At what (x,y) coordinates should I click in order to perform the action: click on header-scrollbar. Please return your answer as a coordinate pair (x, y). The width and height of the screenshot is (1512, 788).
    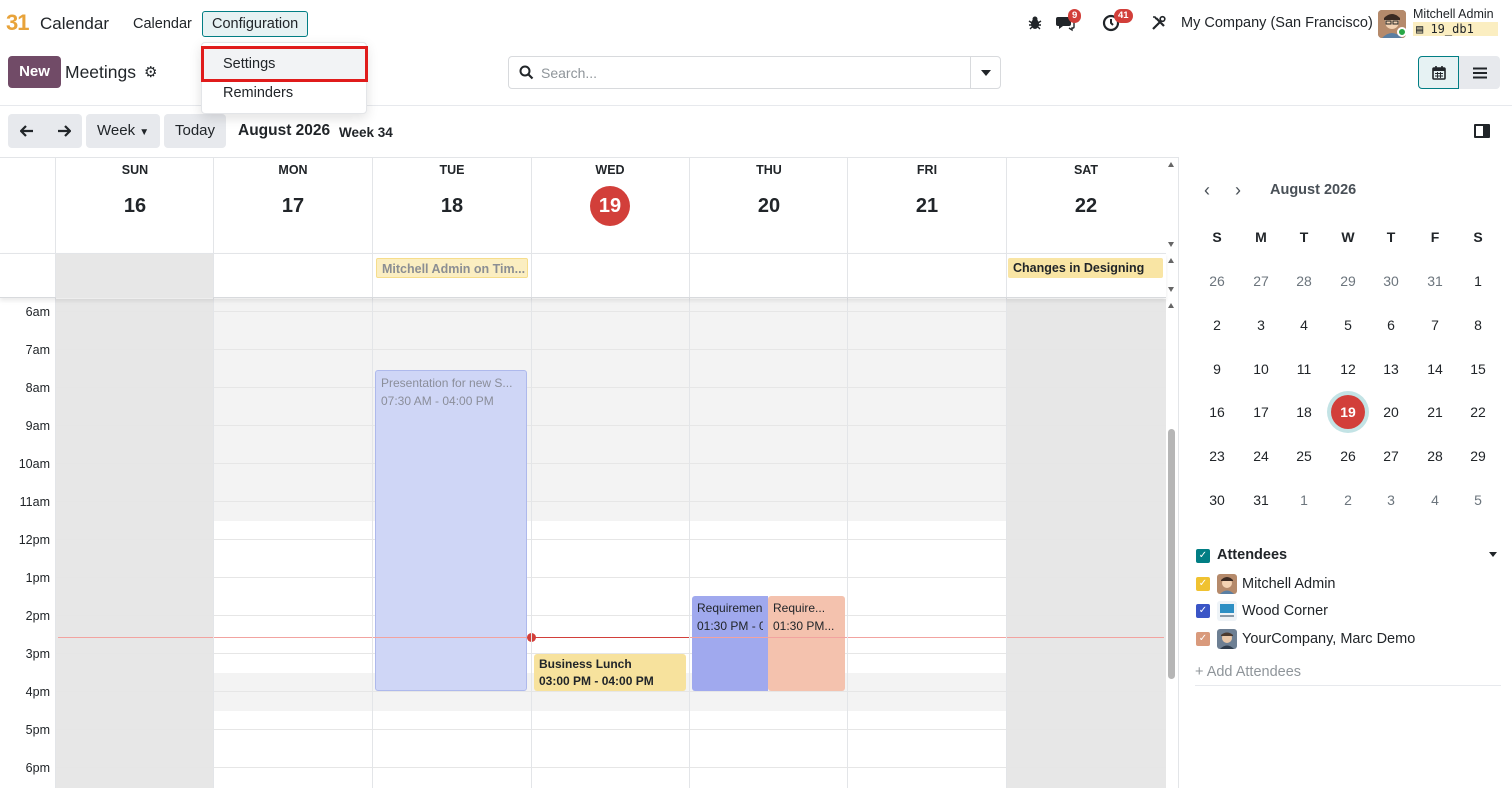
    Looking at the image, I should click on (1172, 228).